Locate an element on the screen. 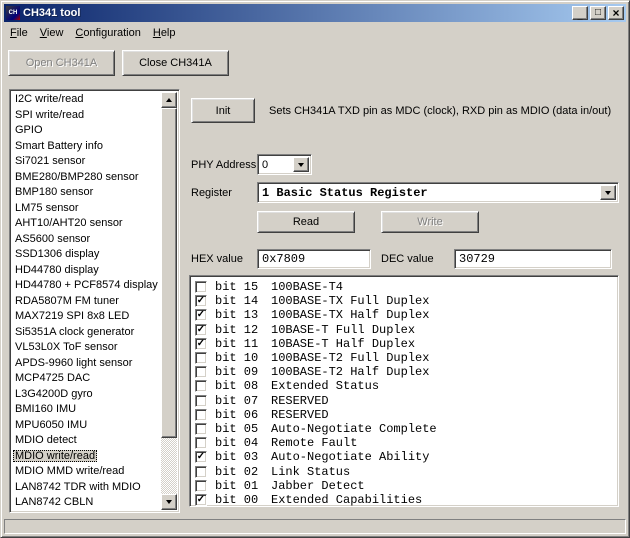 Image resolution: width=630 pixels, height=538 pixels. bit-description: Auto-Negotiate Ability is located at coordinates (350, 457).